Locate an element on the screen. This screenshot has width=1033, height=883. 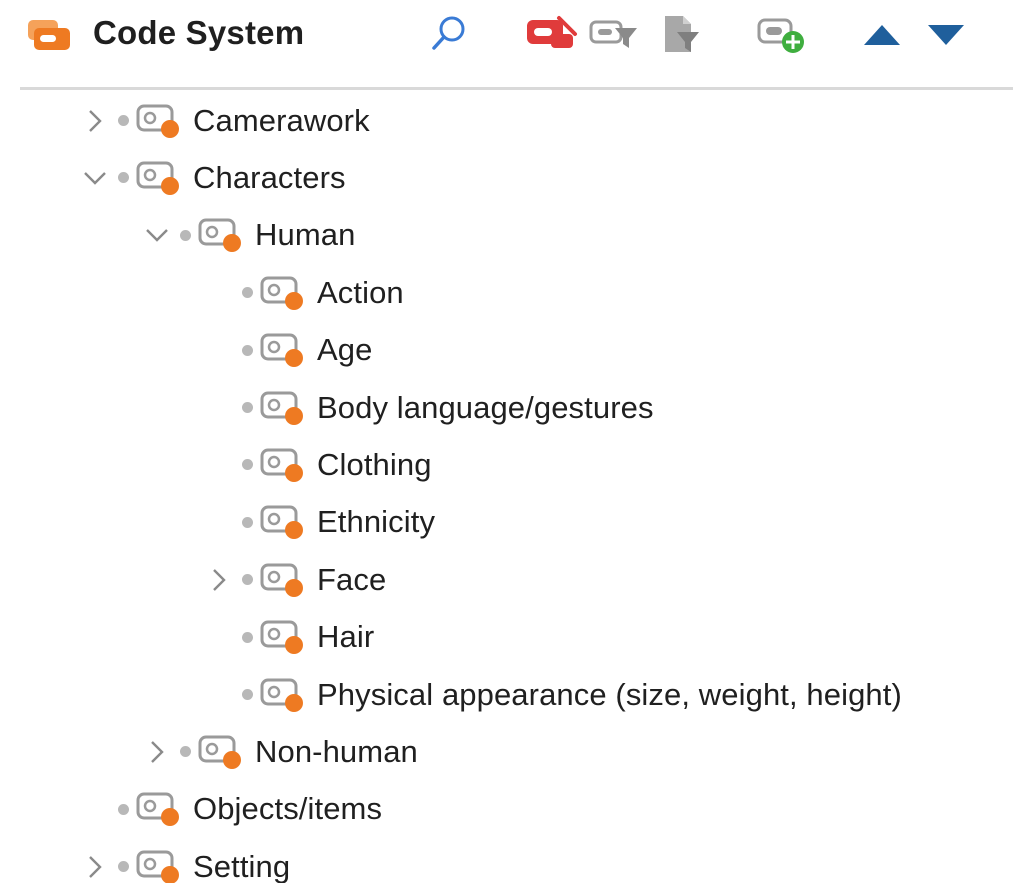
panel-title: Code System is located at coordinates (199, 32).